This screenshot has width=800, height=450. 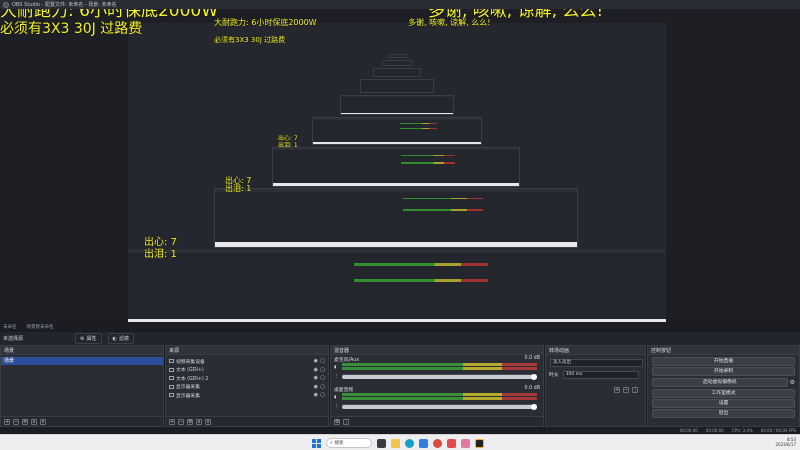 What do you see at coordinates (723, 371) in the screenshot?
I see `start-recording-button: 开始录制` at bounding box center [723, 371].